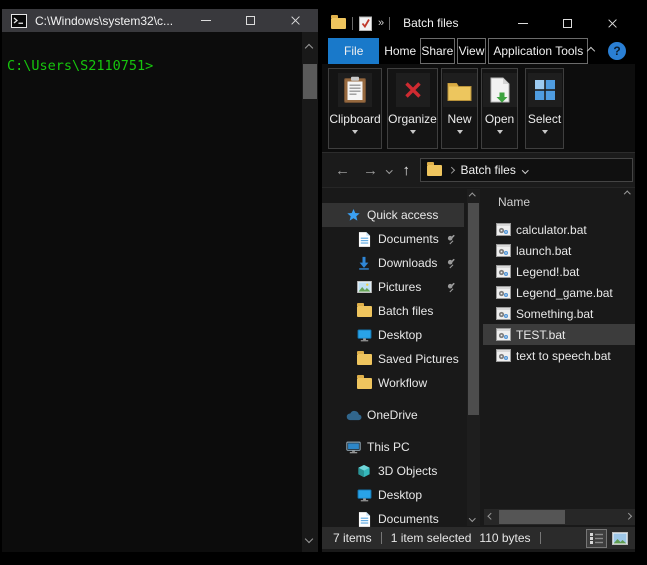 This screenshot has height=565, width=647. I want to click on up-button: ↑, so click(407, 170).